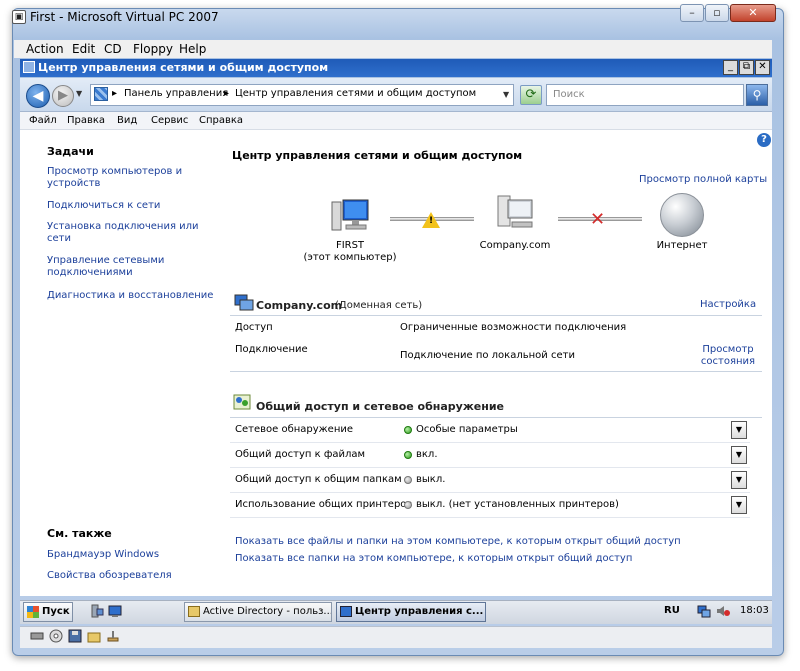  I want to click on expand-network-discovery-button: ▼, so click(739, 430).